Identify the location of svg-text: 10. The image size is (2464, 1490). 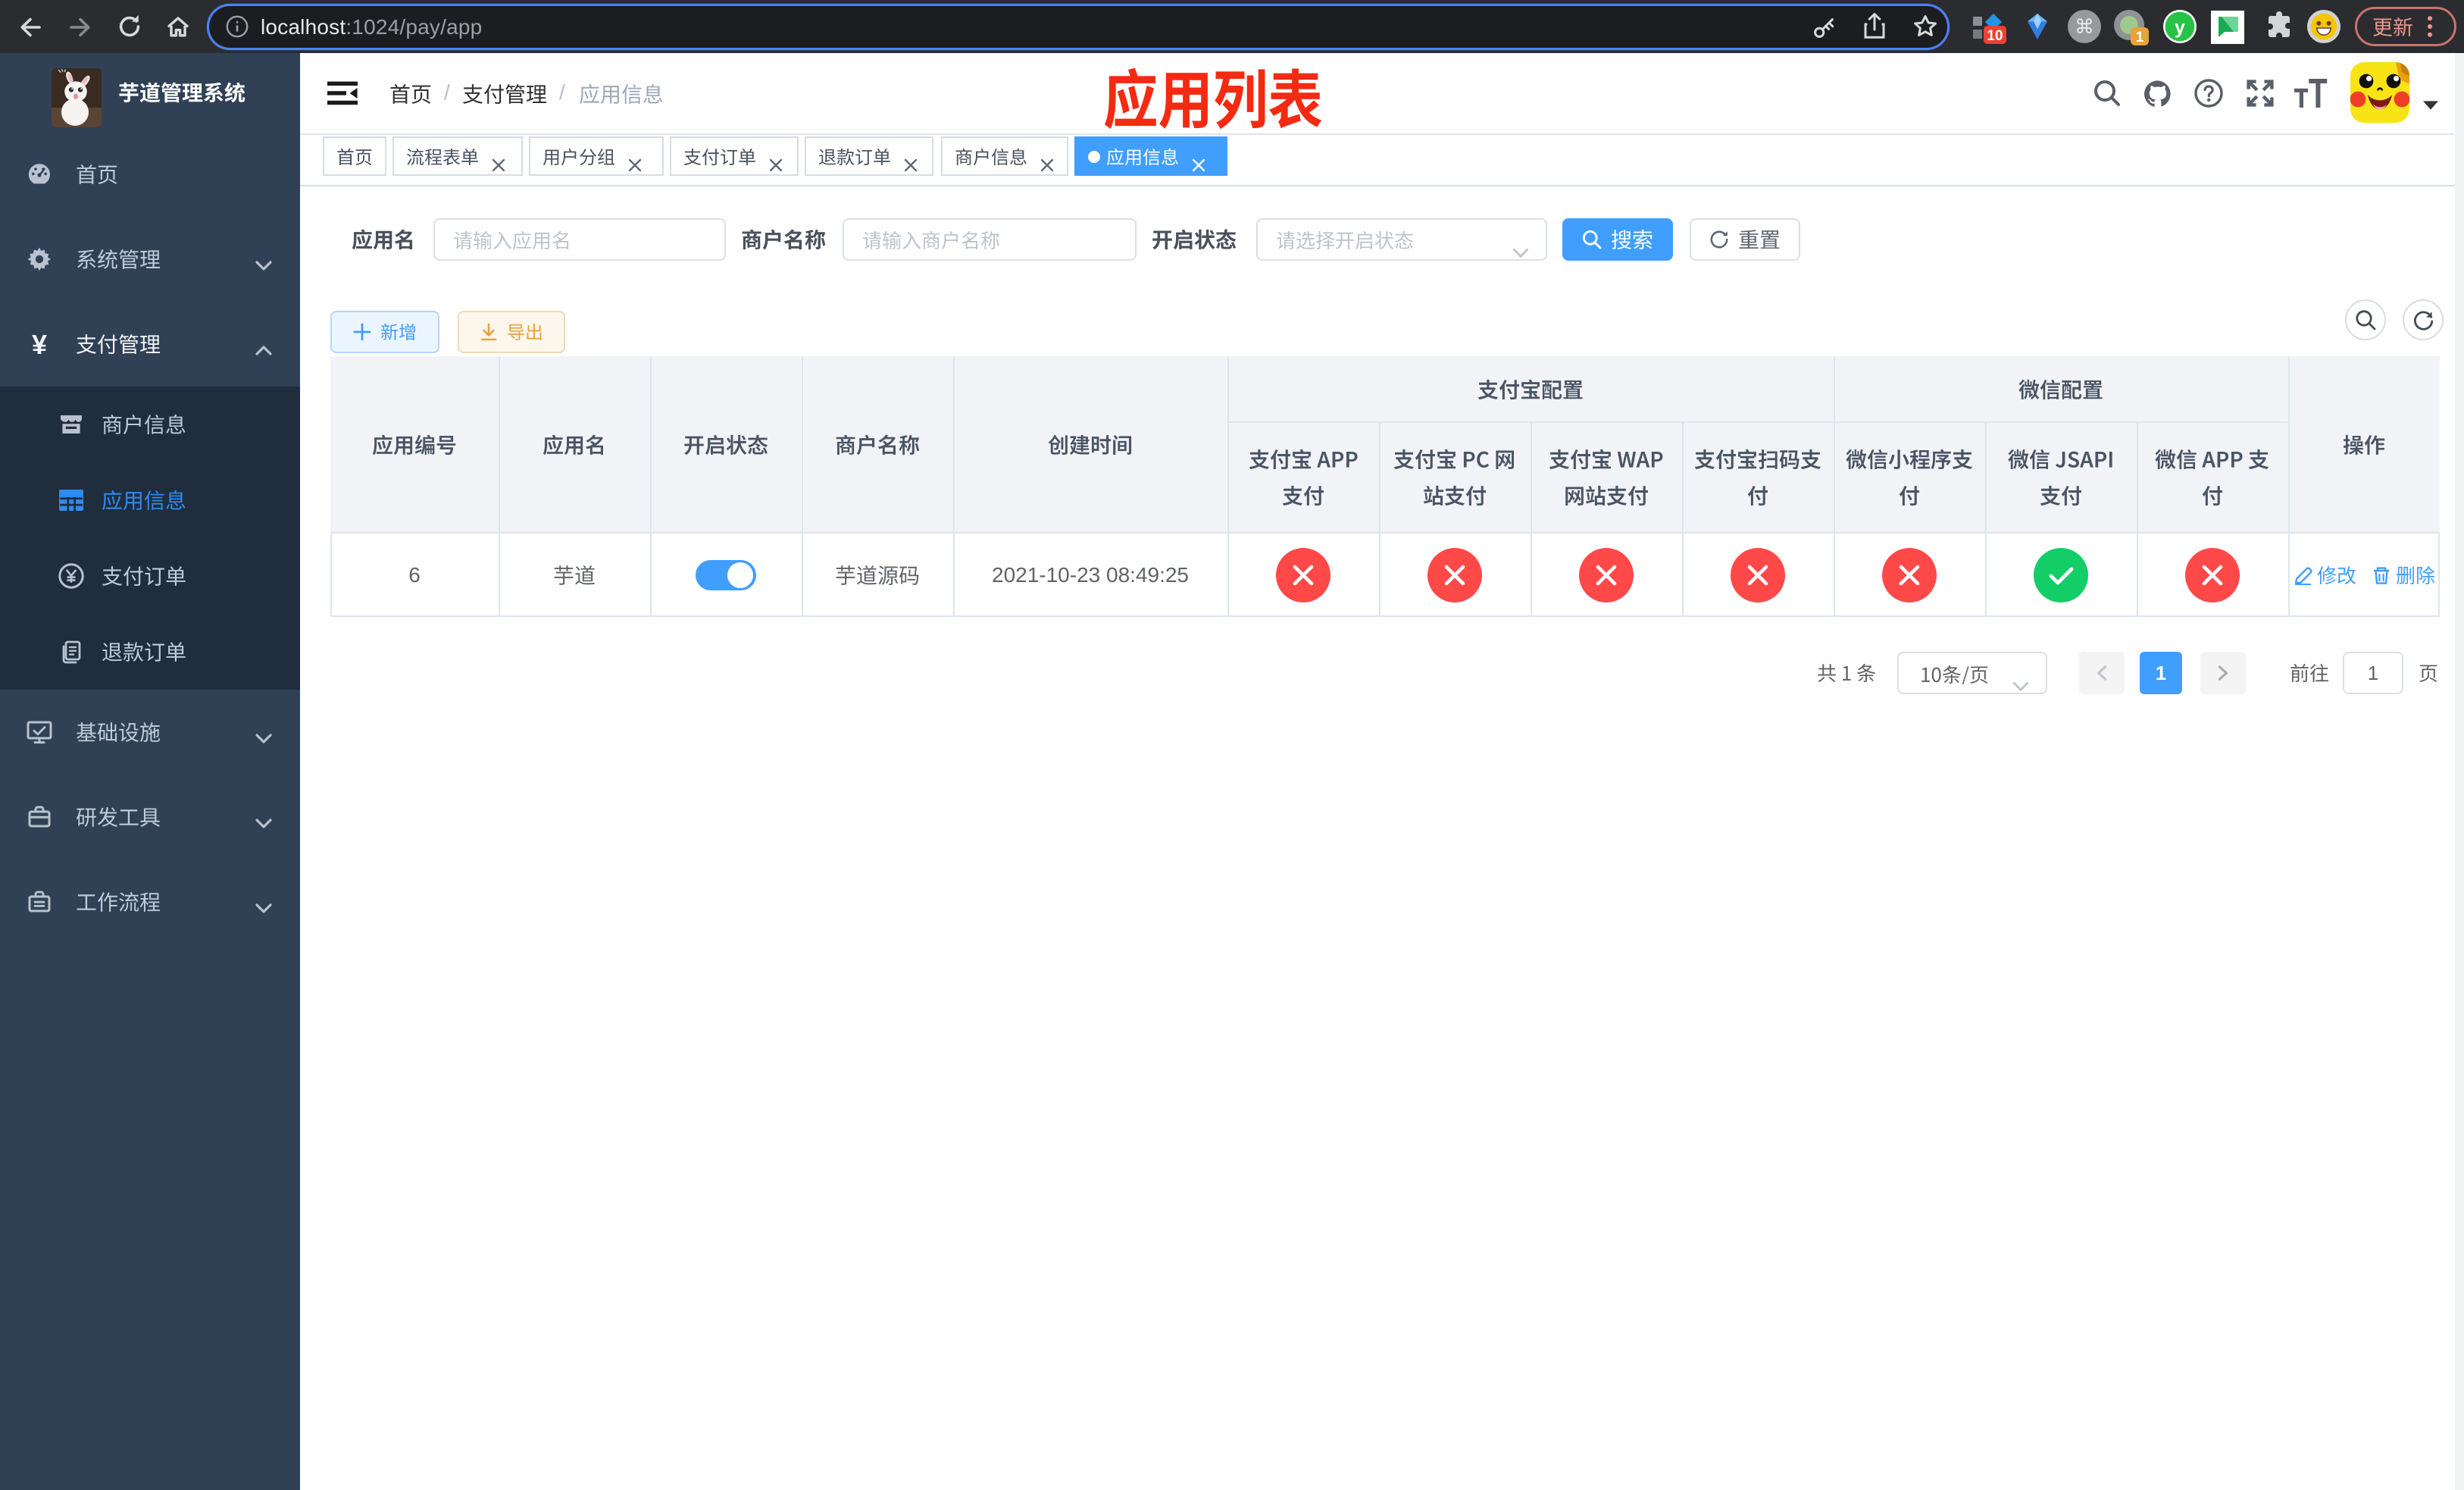
(1995, 36).